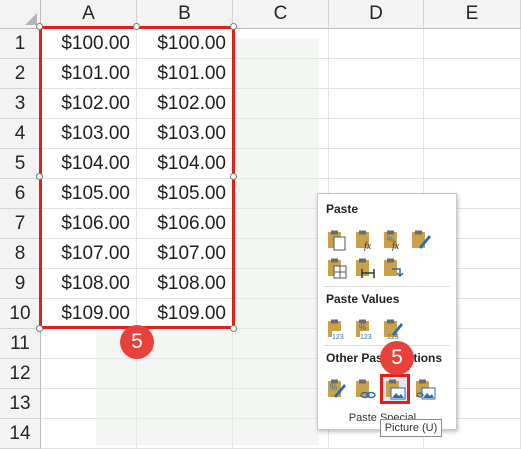  What do you see at coordinates (472, 14) in the screenshot?
I see `column-header-e: E` at bounding box center [472, 14].